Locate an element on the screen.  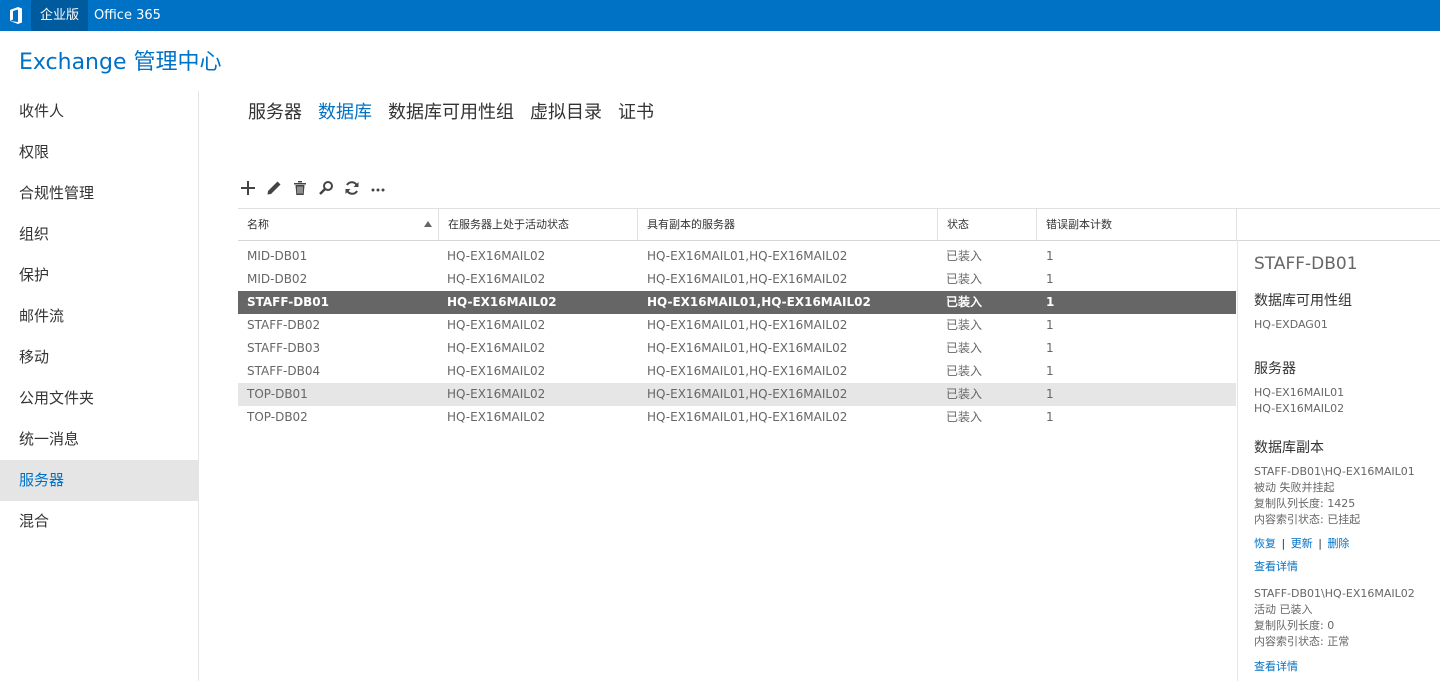
sort-ascending-icon is located at coordinates (428, 224).